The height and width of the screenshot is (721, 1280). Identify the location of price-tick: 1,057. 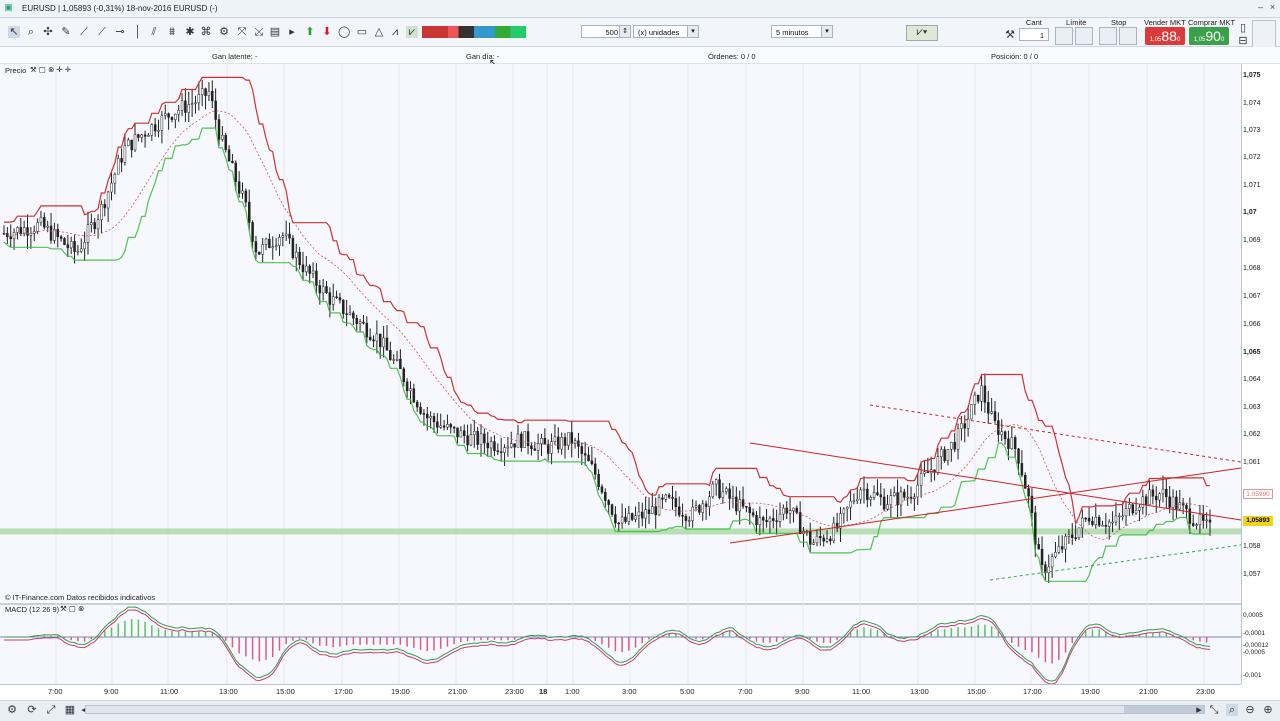
(1252, 574).